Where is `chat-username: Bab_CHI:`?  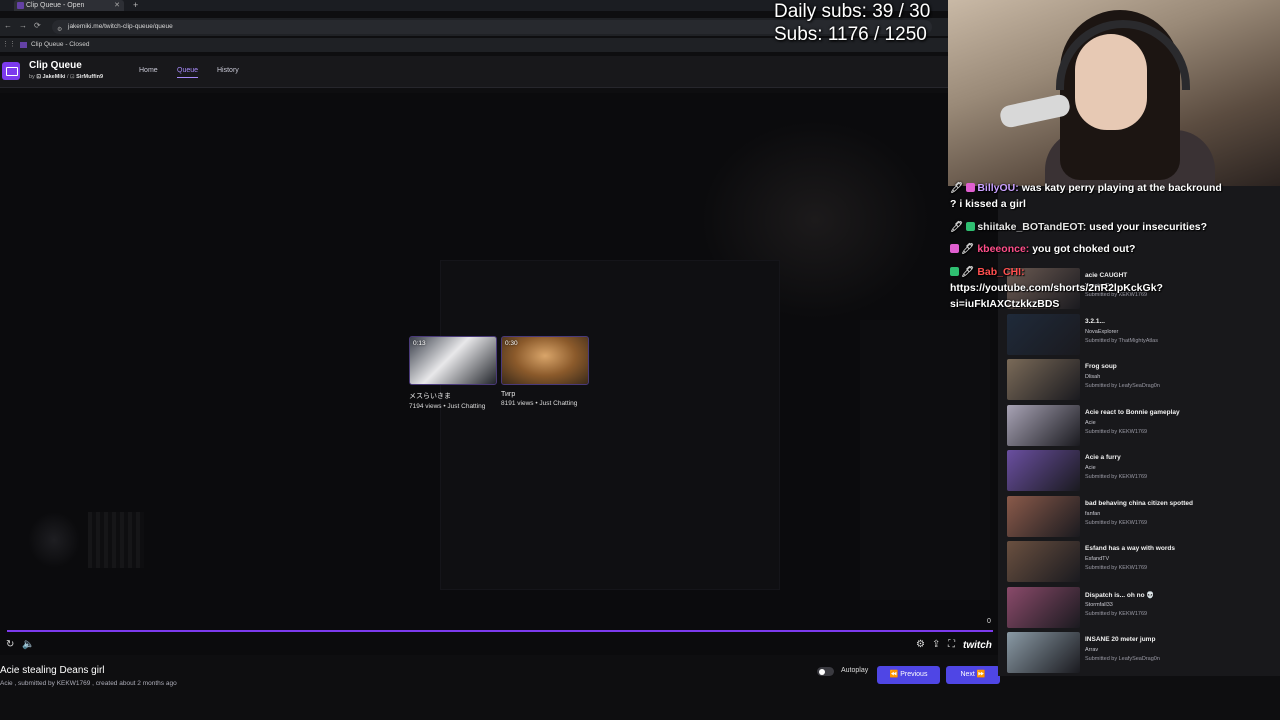 chat-username: Bab_CHI: is located at coordinates (1001, 272).